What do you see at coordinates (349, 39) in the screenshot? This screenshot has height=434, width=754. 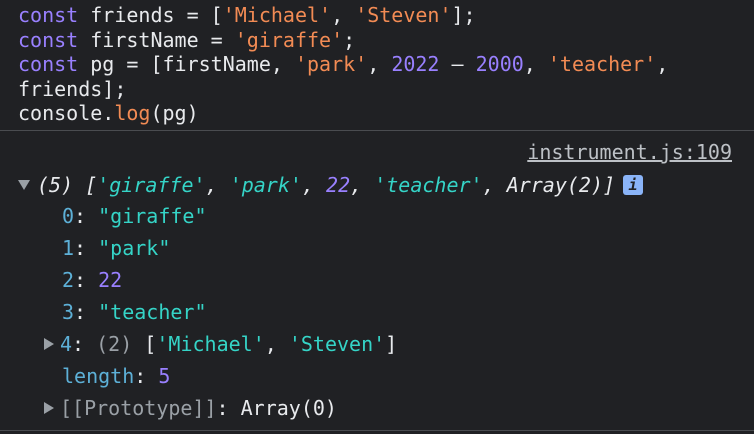 I see `code-text: ;` at bounding box center [349, 39].